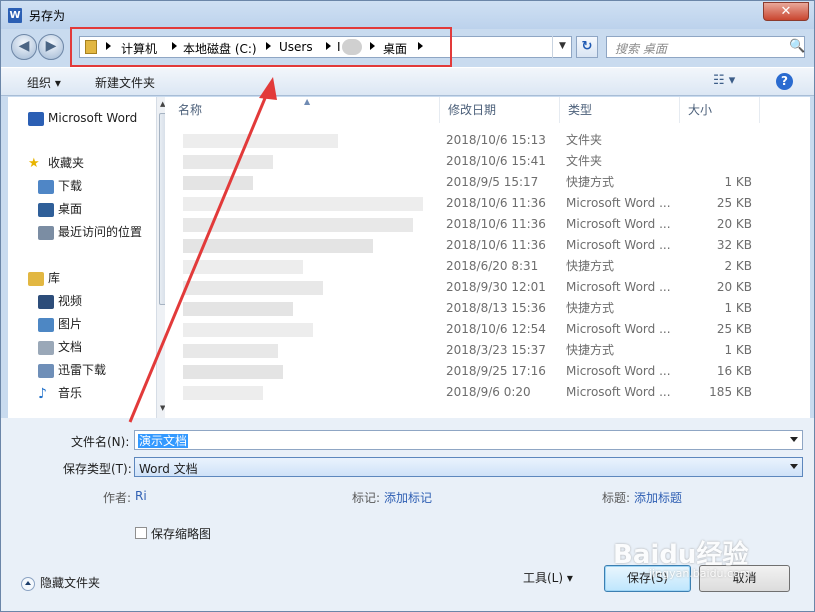 This screenshot has width=815, height=612. What do you see at coordinates (587, 47) in the screenshot?
I see `refresh-button: ↻` at bounding box center [587, 47].